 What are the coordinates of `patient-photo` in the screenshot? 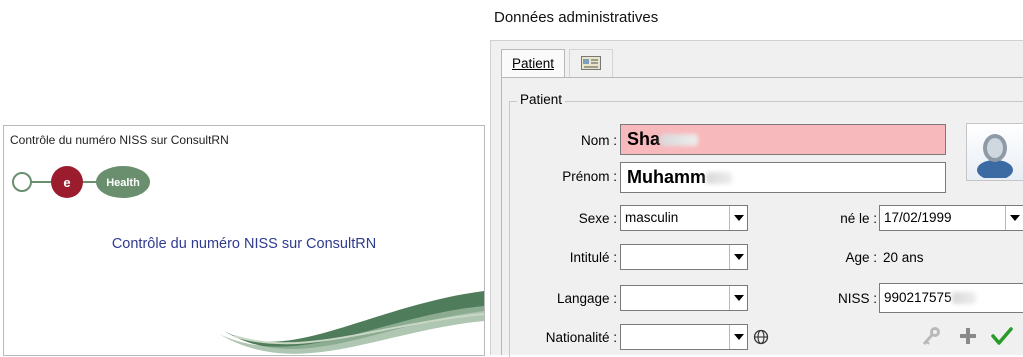 It's located at (994, 152).